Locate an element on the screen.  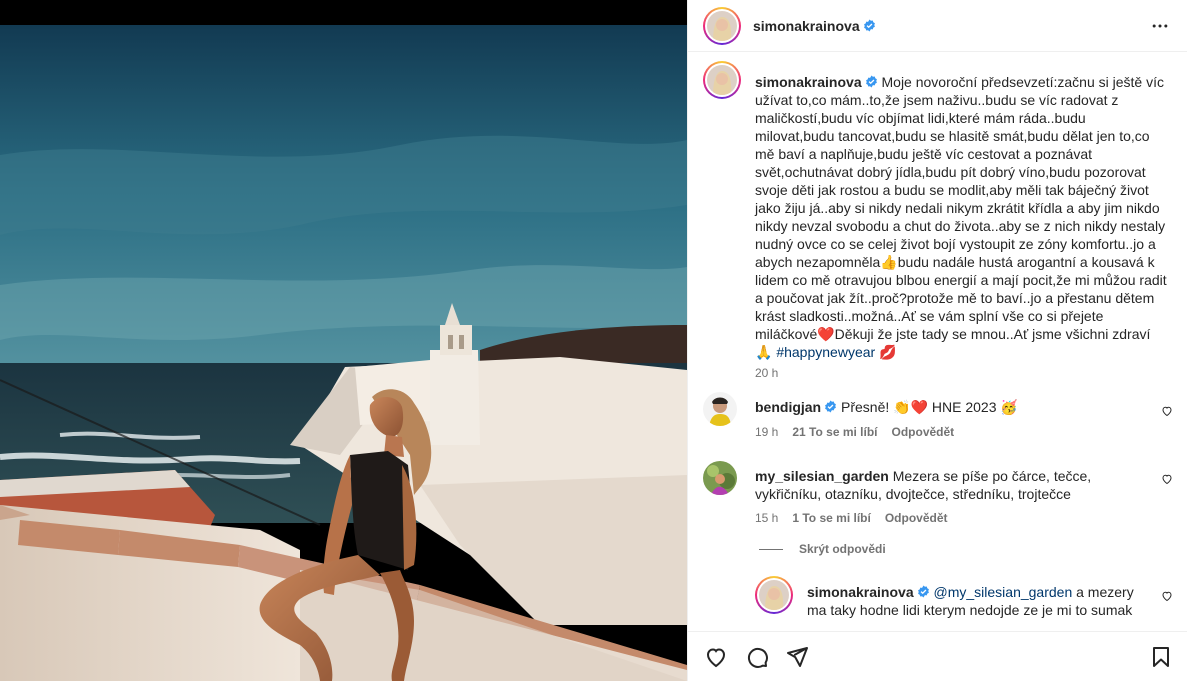
caption-username: simonakrainova is located at coordinates (808, 82).